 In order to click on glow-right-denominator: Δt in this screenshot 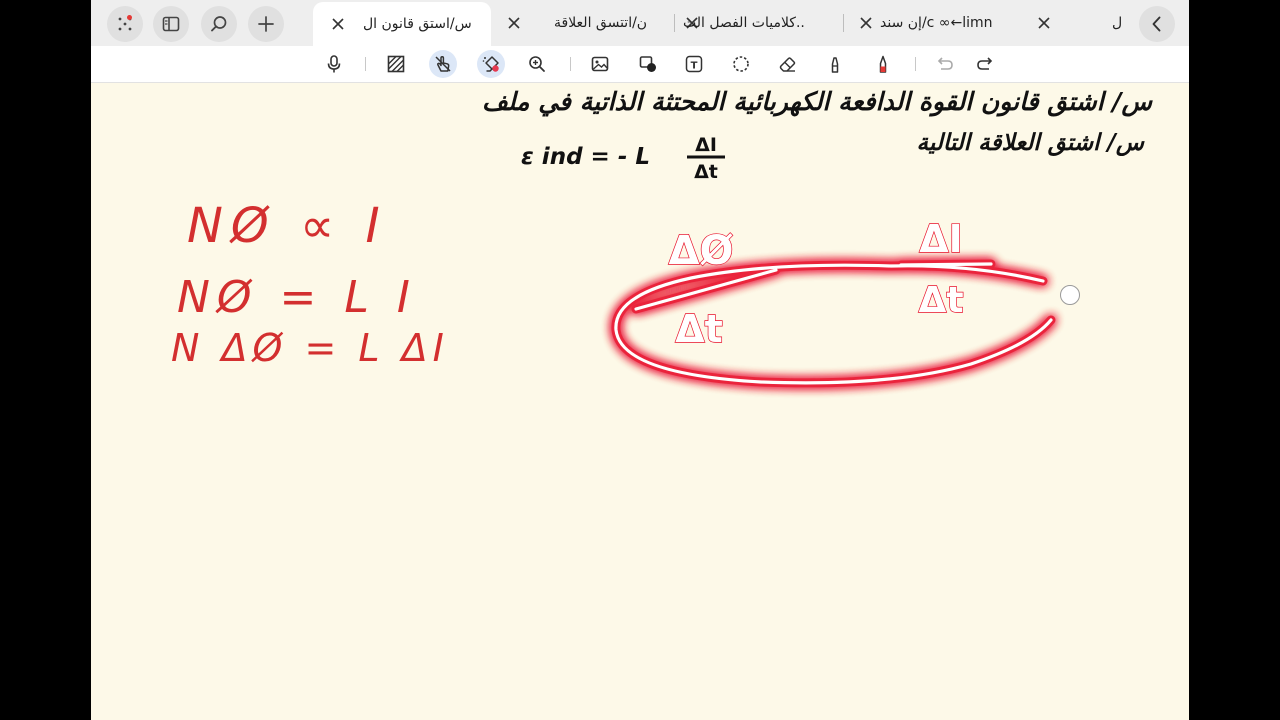, I will do `click(940, 300)`.